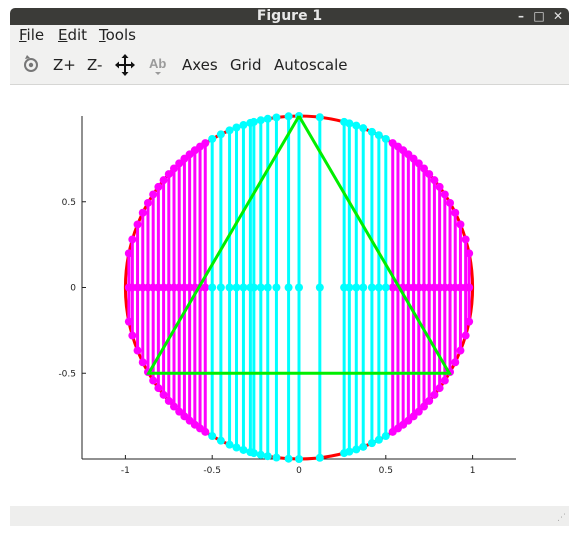 The height and width of the screenshot is (537, 580). What do you see at coordinates (289, 35) in the screenshot?
I see `menu-bar: File Edit Tools` at bounding box center [289, 35].